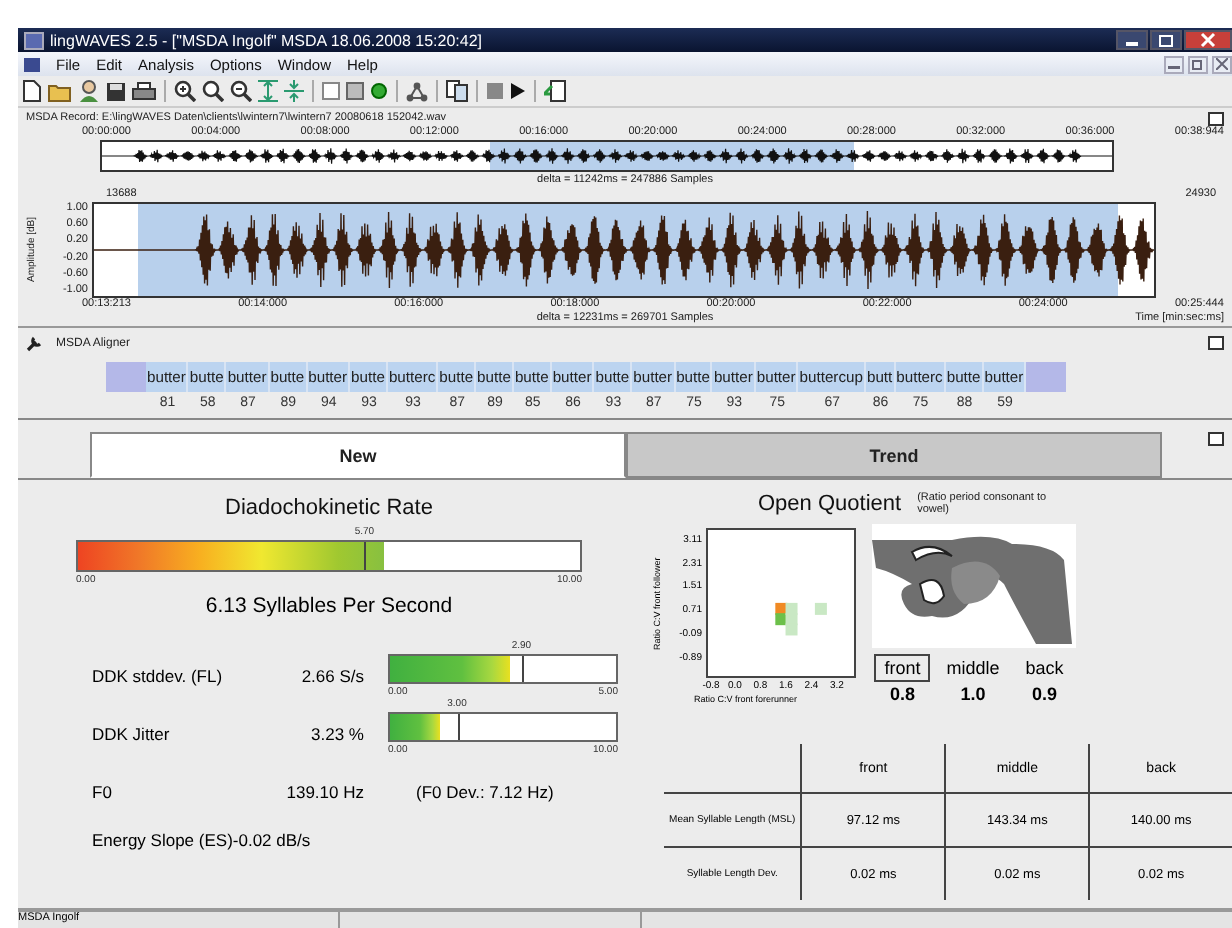 The image size is (1232, 928). What do you see at coordinates (202, 840) in the screenshot?
I see `energy-slope-text: Energy Slope (ES)-0.02 dB/s` at bounding box center [202, 840].